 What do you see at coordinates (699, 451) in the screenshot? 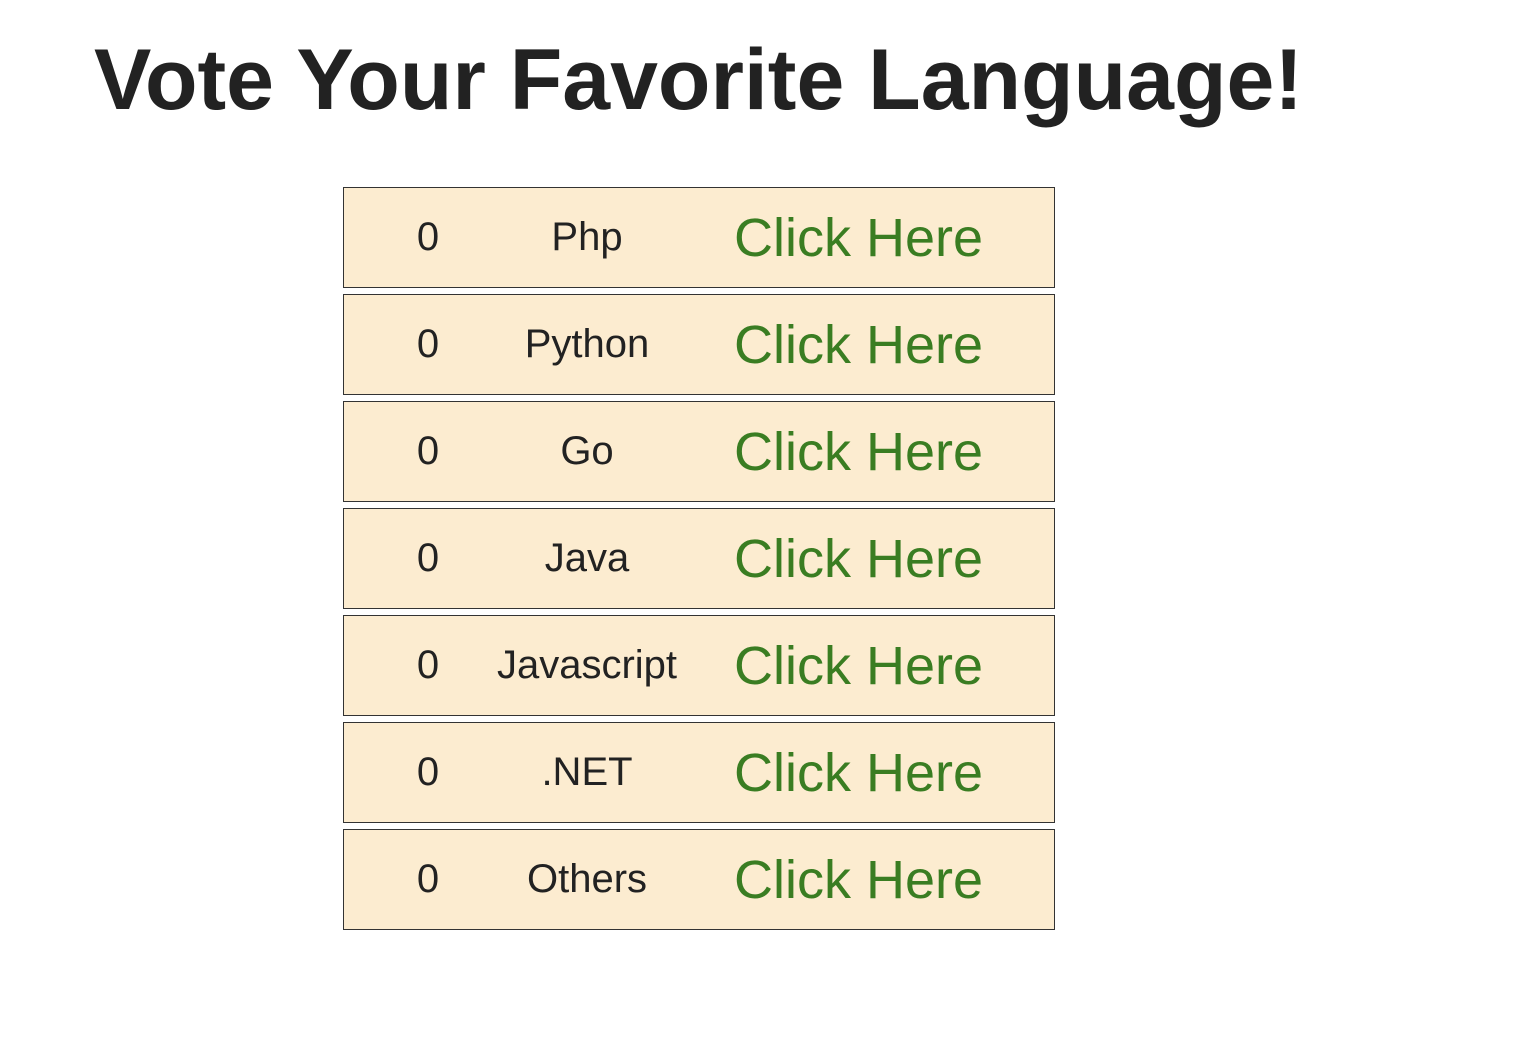
I see `vote-row-go: 0 Go Click Here` at bounding box center [699, 451].